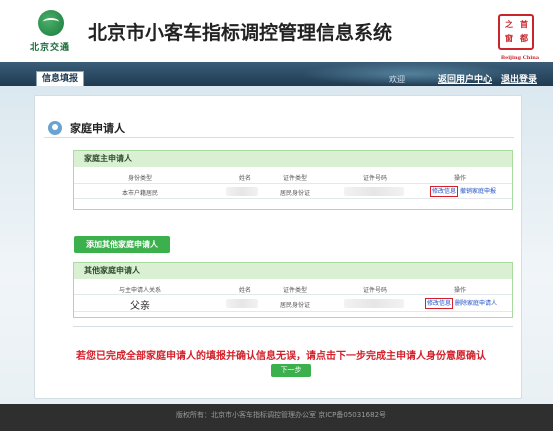  I want to click on revoke-family-application-link: 撤销家庭申报, so click(478, 191).